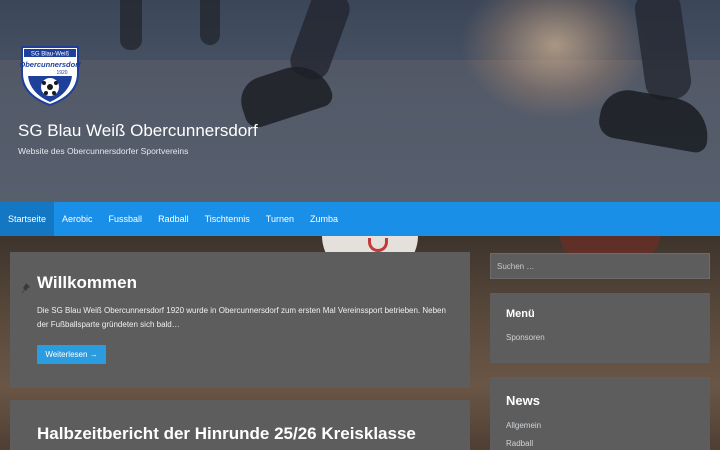 The width and height of the screenshot is (720, 450). Describe the element at coordinates (324, 219) in the screenshot. I see `nav-item-zumba: Zumba` at that location.